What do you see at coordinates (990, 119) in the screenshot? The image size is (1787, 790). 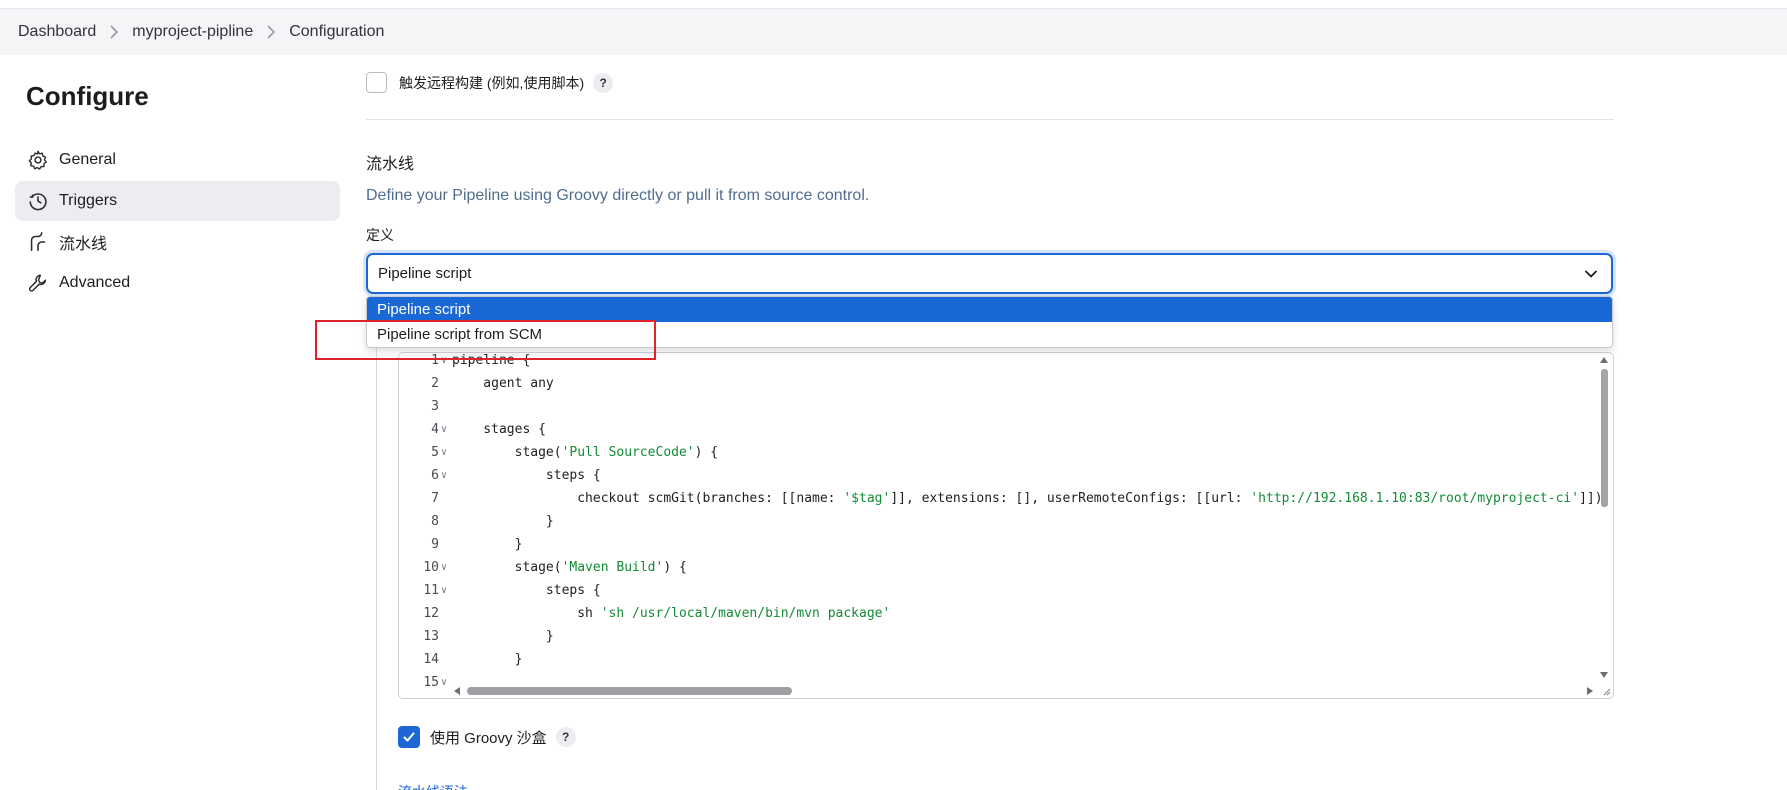 I see `section-divider` at bounding box center [990, 119].